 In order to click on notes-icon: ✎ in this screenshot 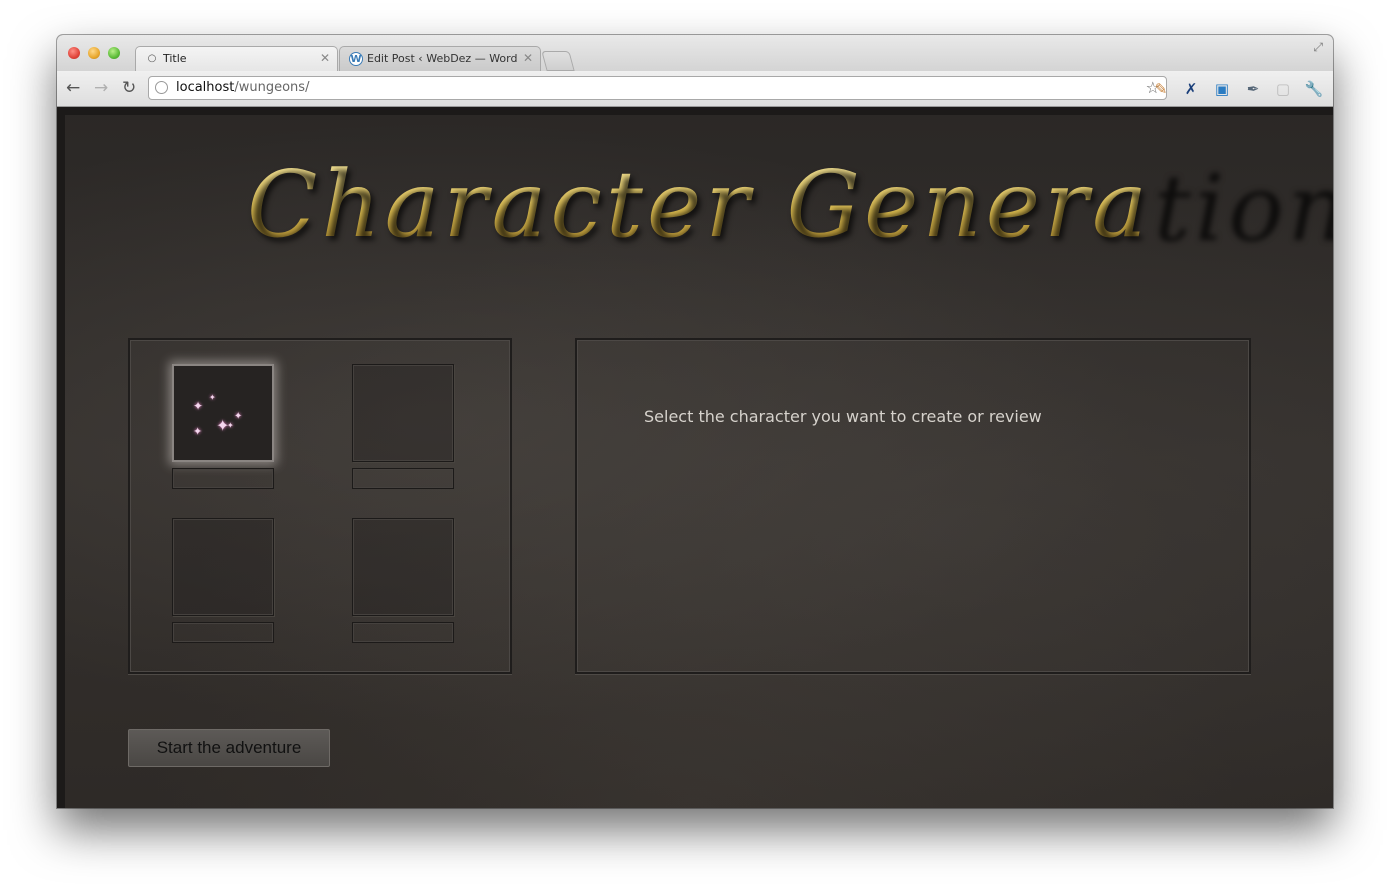, I will do `click(1161, 89)`.